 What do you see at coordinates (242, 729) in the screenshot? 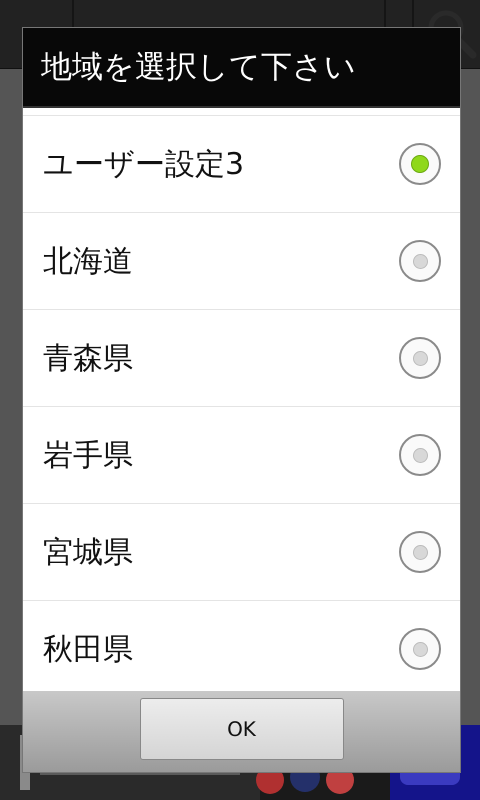
I see `ok-button: OK` at bounding box center [242, 729].